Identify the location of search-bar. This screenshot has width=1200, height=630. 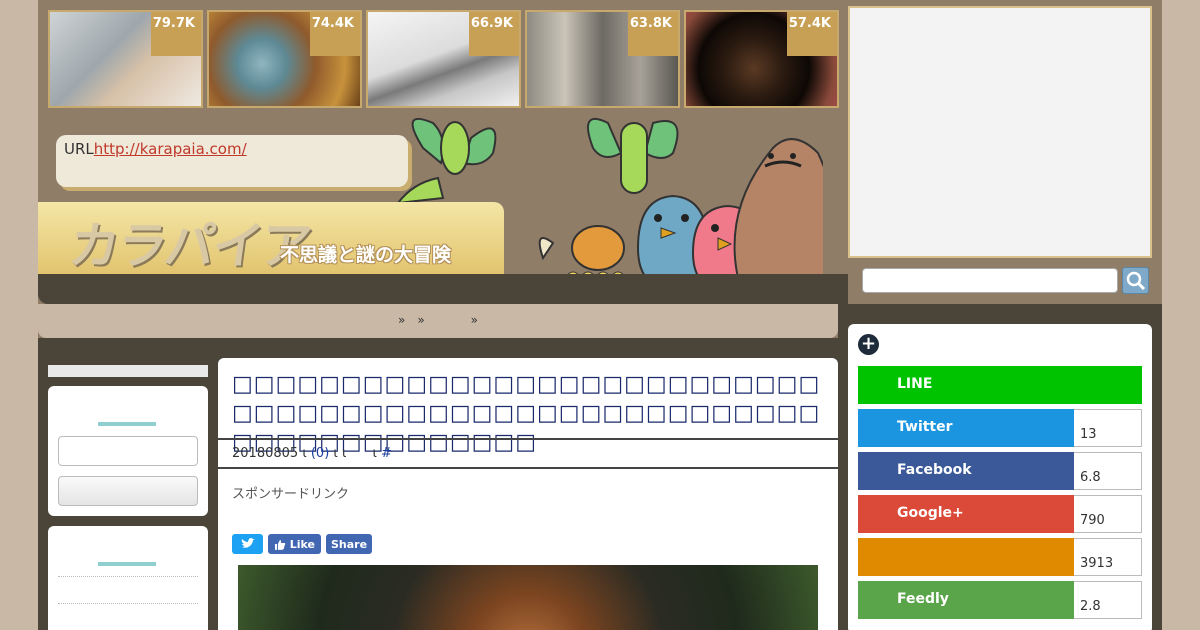
(1005, 281).